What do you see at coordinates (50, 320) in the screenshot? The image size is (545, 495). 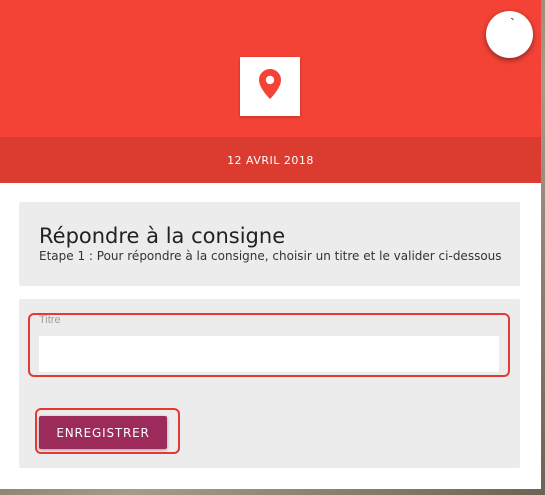 I see `title-field-label: Titre` at bounding box center [50, 320].